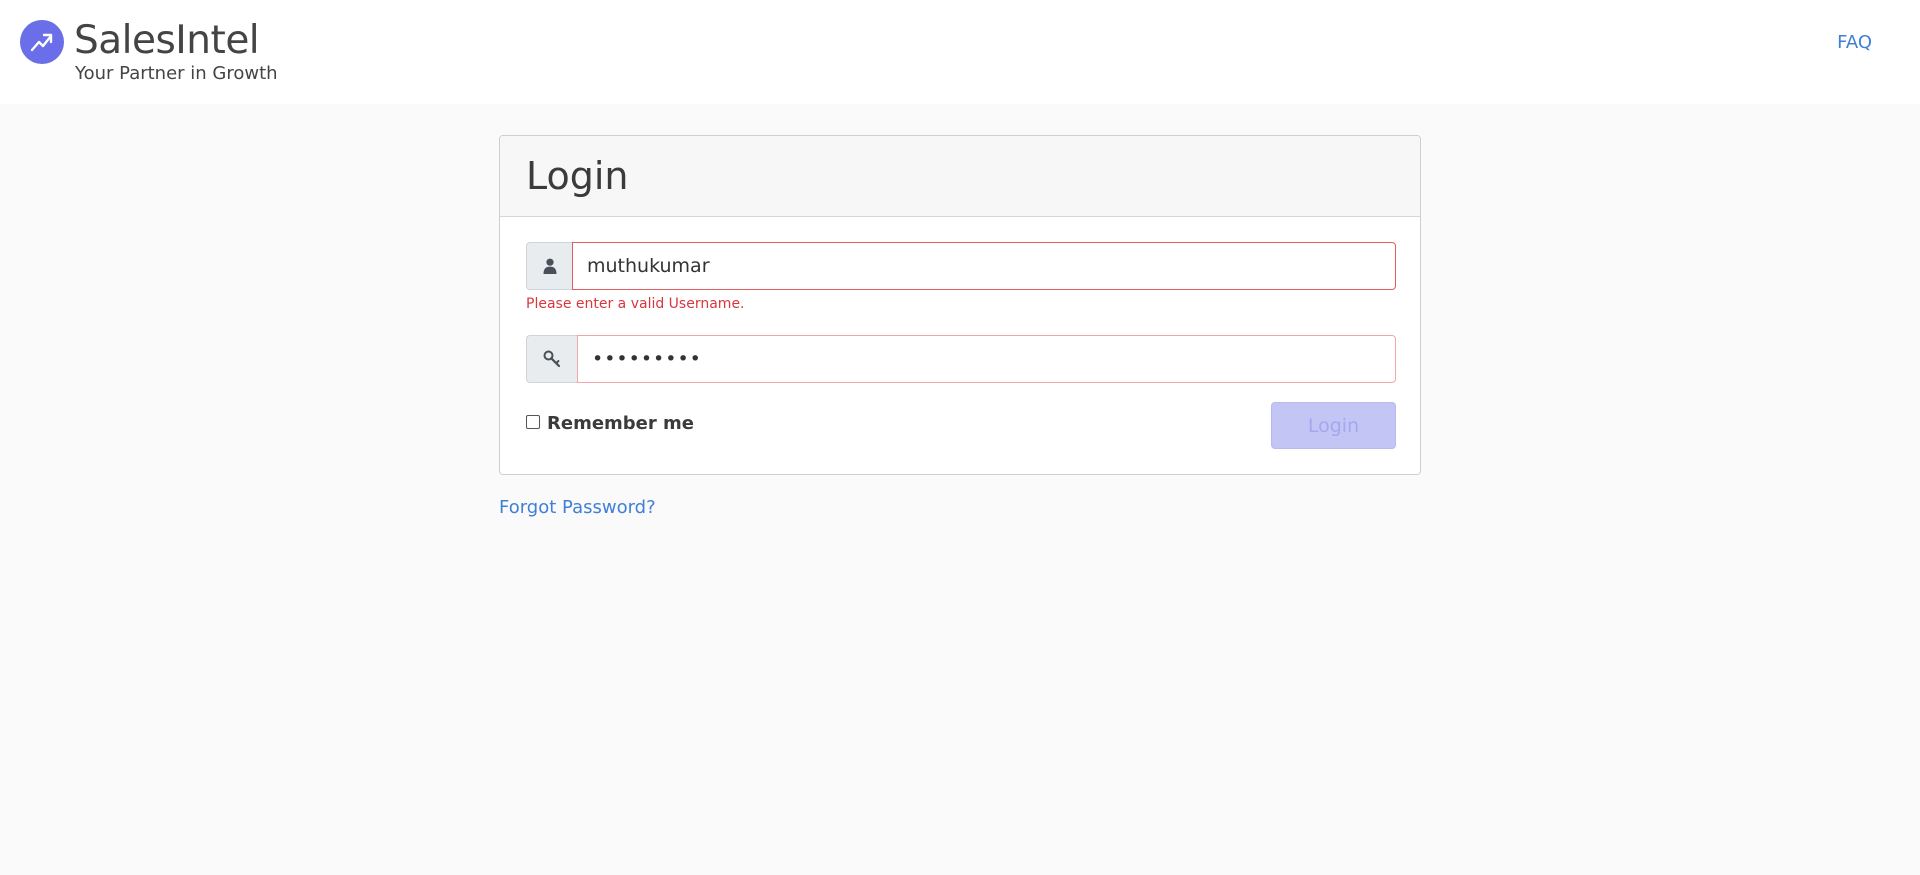 This screenshot has height=875, width=1920. What do you see at coordinates (960, 52) in the screenshot?
I see `top-header: SalesIntel Your Partner in Growth FAQ` at bounding box center [960, 52].